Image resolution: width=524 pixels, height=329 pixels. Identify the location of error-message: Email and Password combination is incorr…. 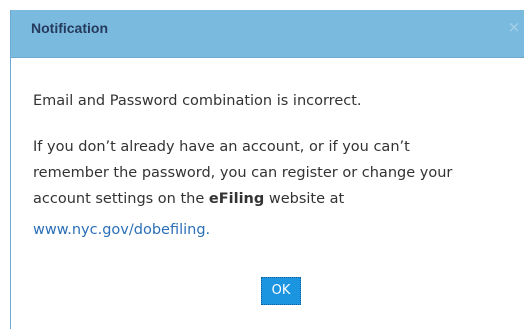
(197, 101).